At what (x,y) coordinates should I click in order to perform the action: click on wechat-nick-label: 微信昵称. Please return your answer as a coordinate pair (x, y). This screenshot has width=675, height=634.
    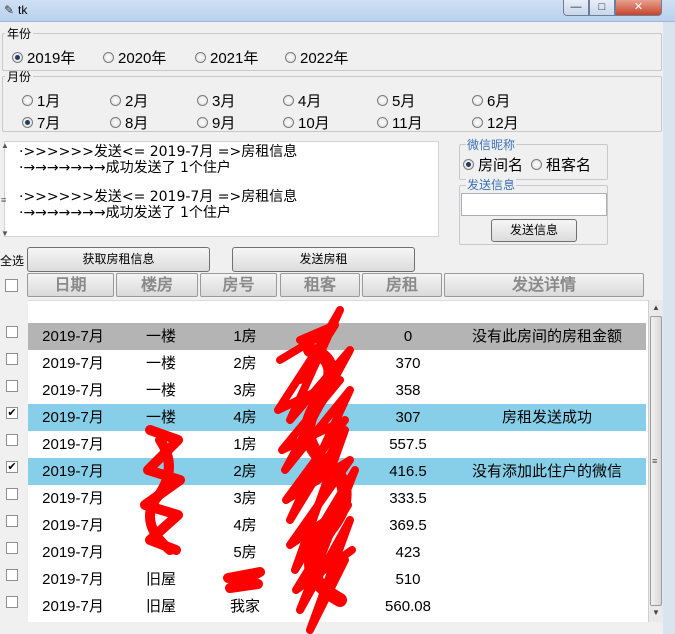
    Looking at the image, I should click on (491, 144).